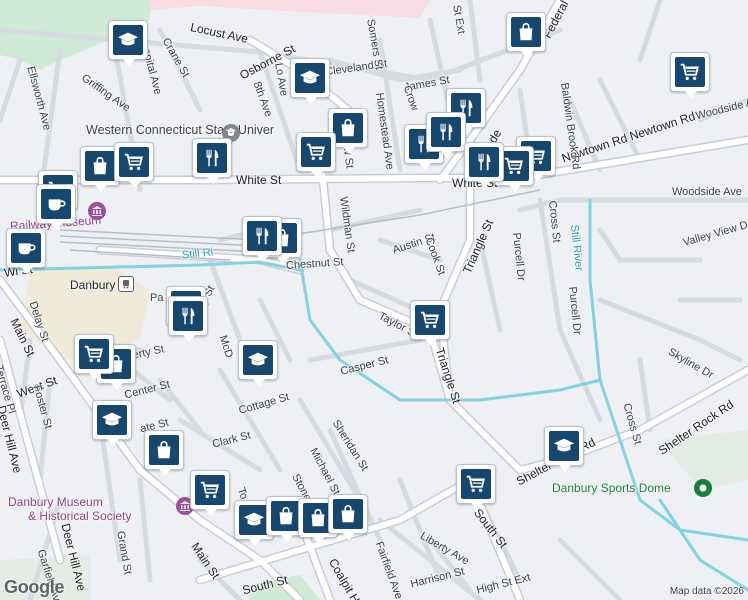 This screenshot has width=748, height=600. What do you see at coordinates (703, 488) in the screenshot?
I see `sports-icon` at bounding box center [703, 488].